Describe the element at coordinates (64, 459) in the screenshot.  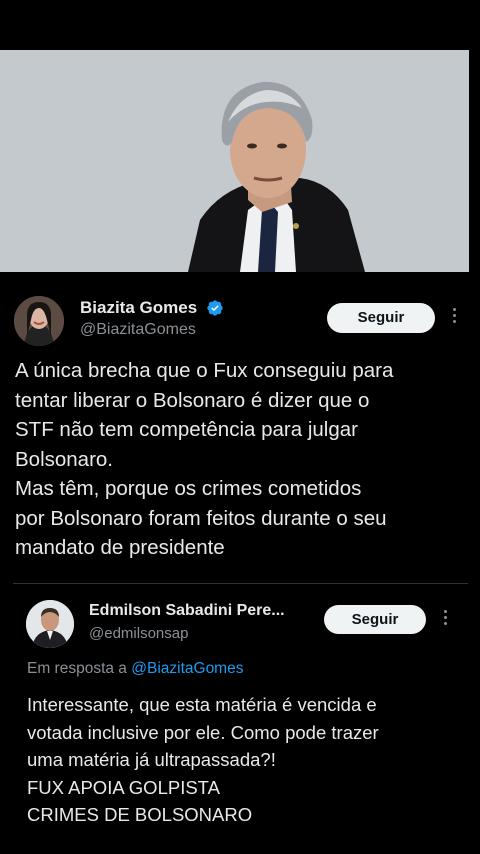
I see `post-text-line: Bolsonaro.` at that location.